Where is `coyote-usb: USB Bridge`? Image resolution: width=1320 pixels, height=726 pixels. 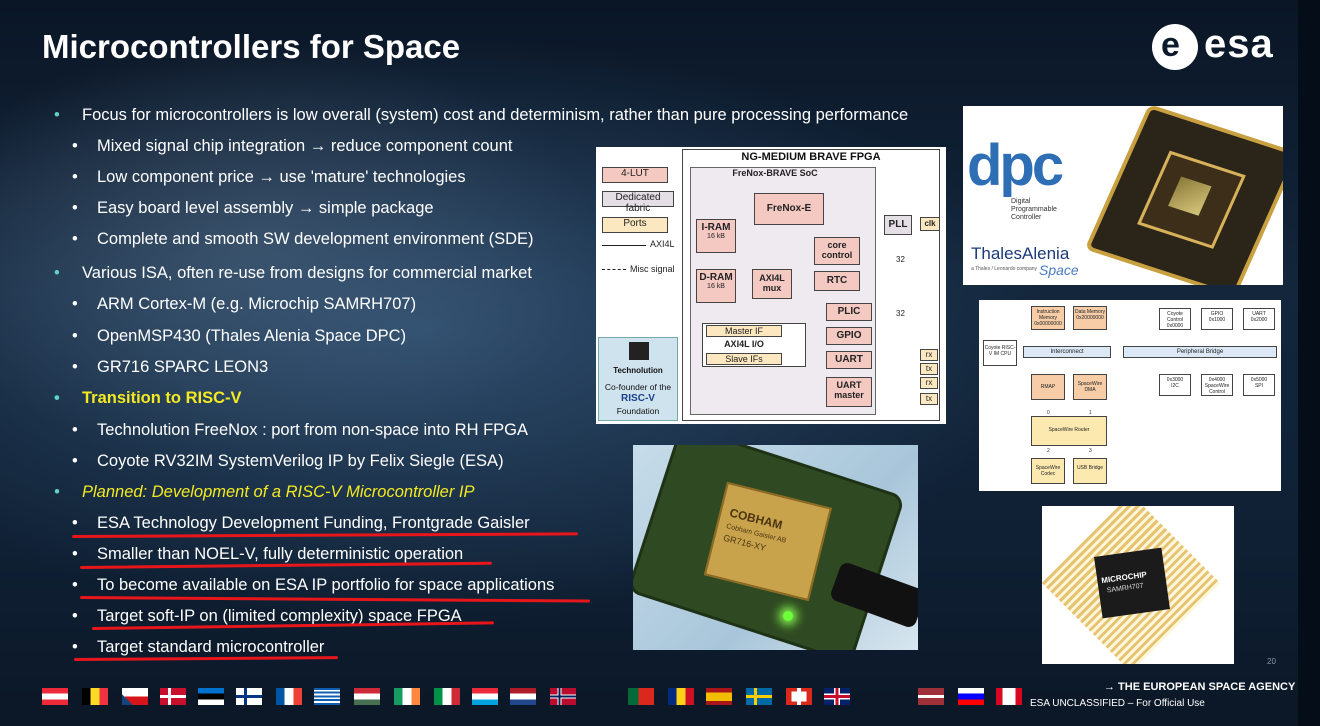
coyote-usb: USB Bridge is located at coordinates (1090, 471).